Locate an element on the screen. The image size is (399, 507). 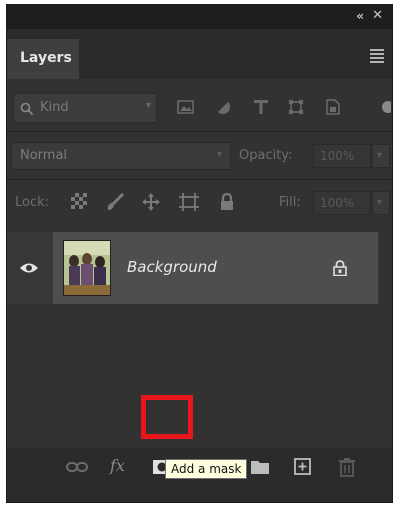
filter-kind-select: Kind ▾ is located at coordinates (85, 108).